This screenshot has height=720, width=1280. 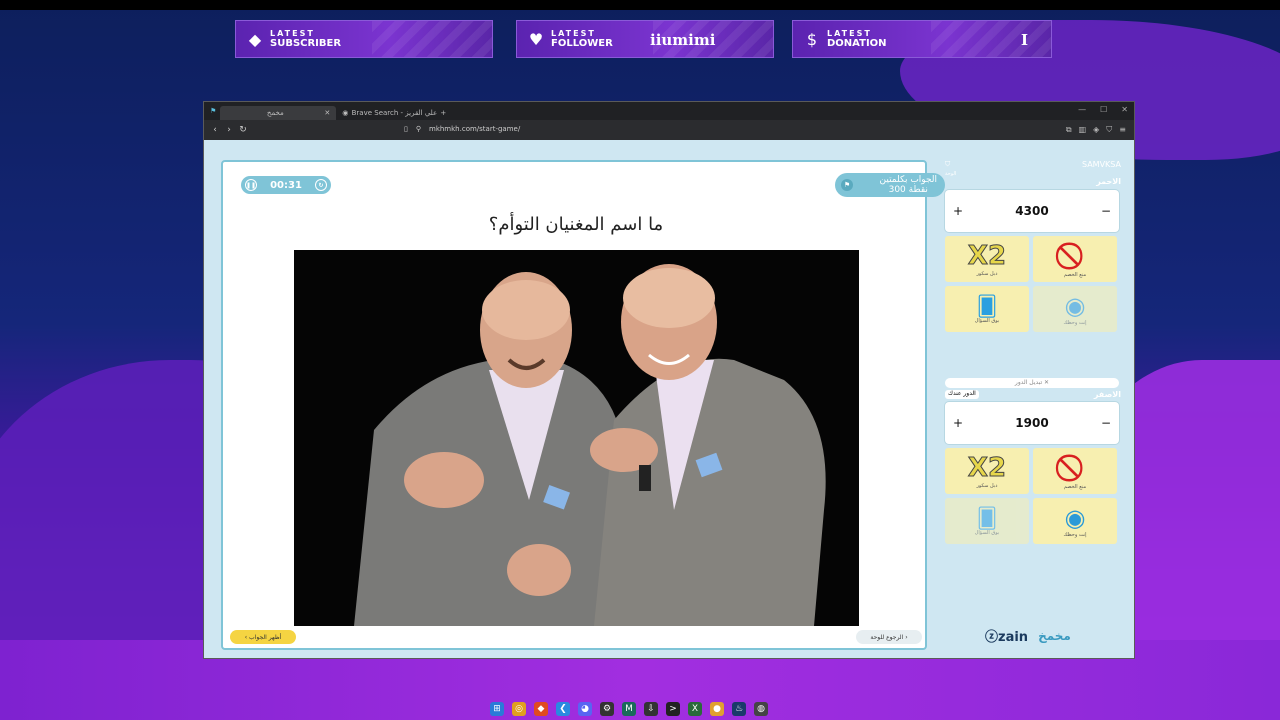 I want to click on sponsor-logos: ⓩzain مخمخ, so click(x=1028, y=636).